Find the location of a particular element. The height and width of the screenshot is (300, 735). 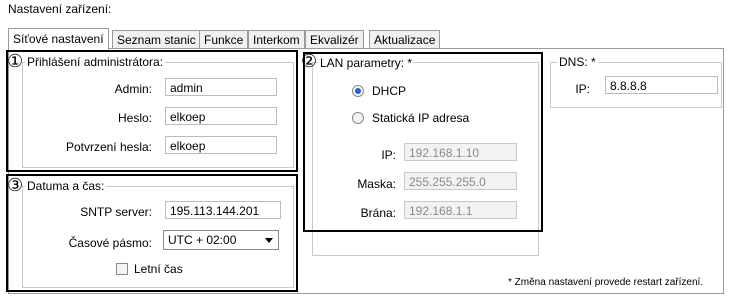

sntp-server-input: 195.113.144.201 is located at coordinates (223, 210).